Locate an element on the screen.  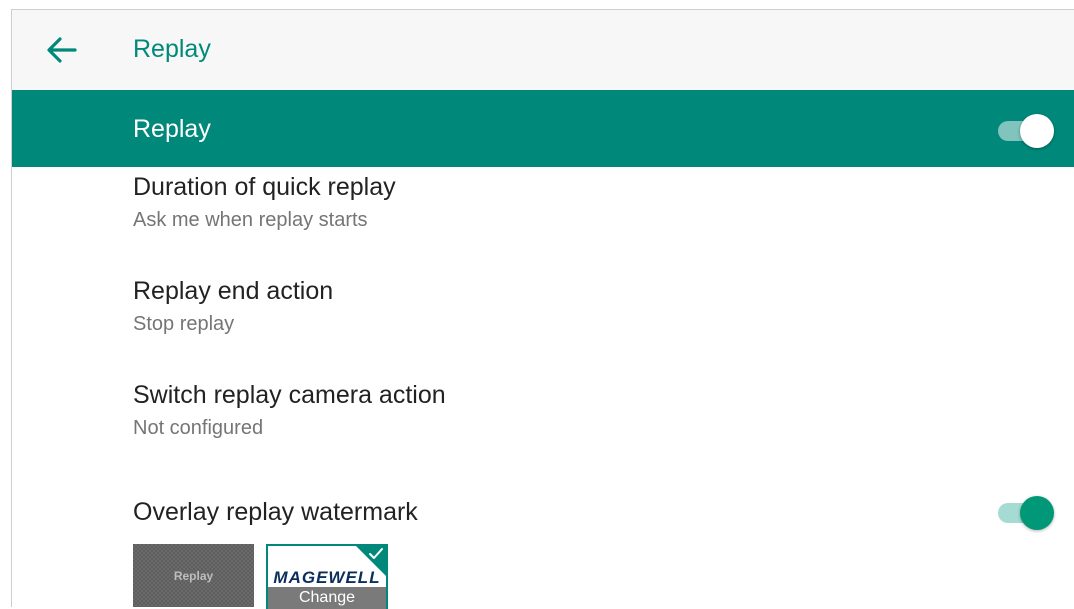
back-button is located at coordinates (62, 50).